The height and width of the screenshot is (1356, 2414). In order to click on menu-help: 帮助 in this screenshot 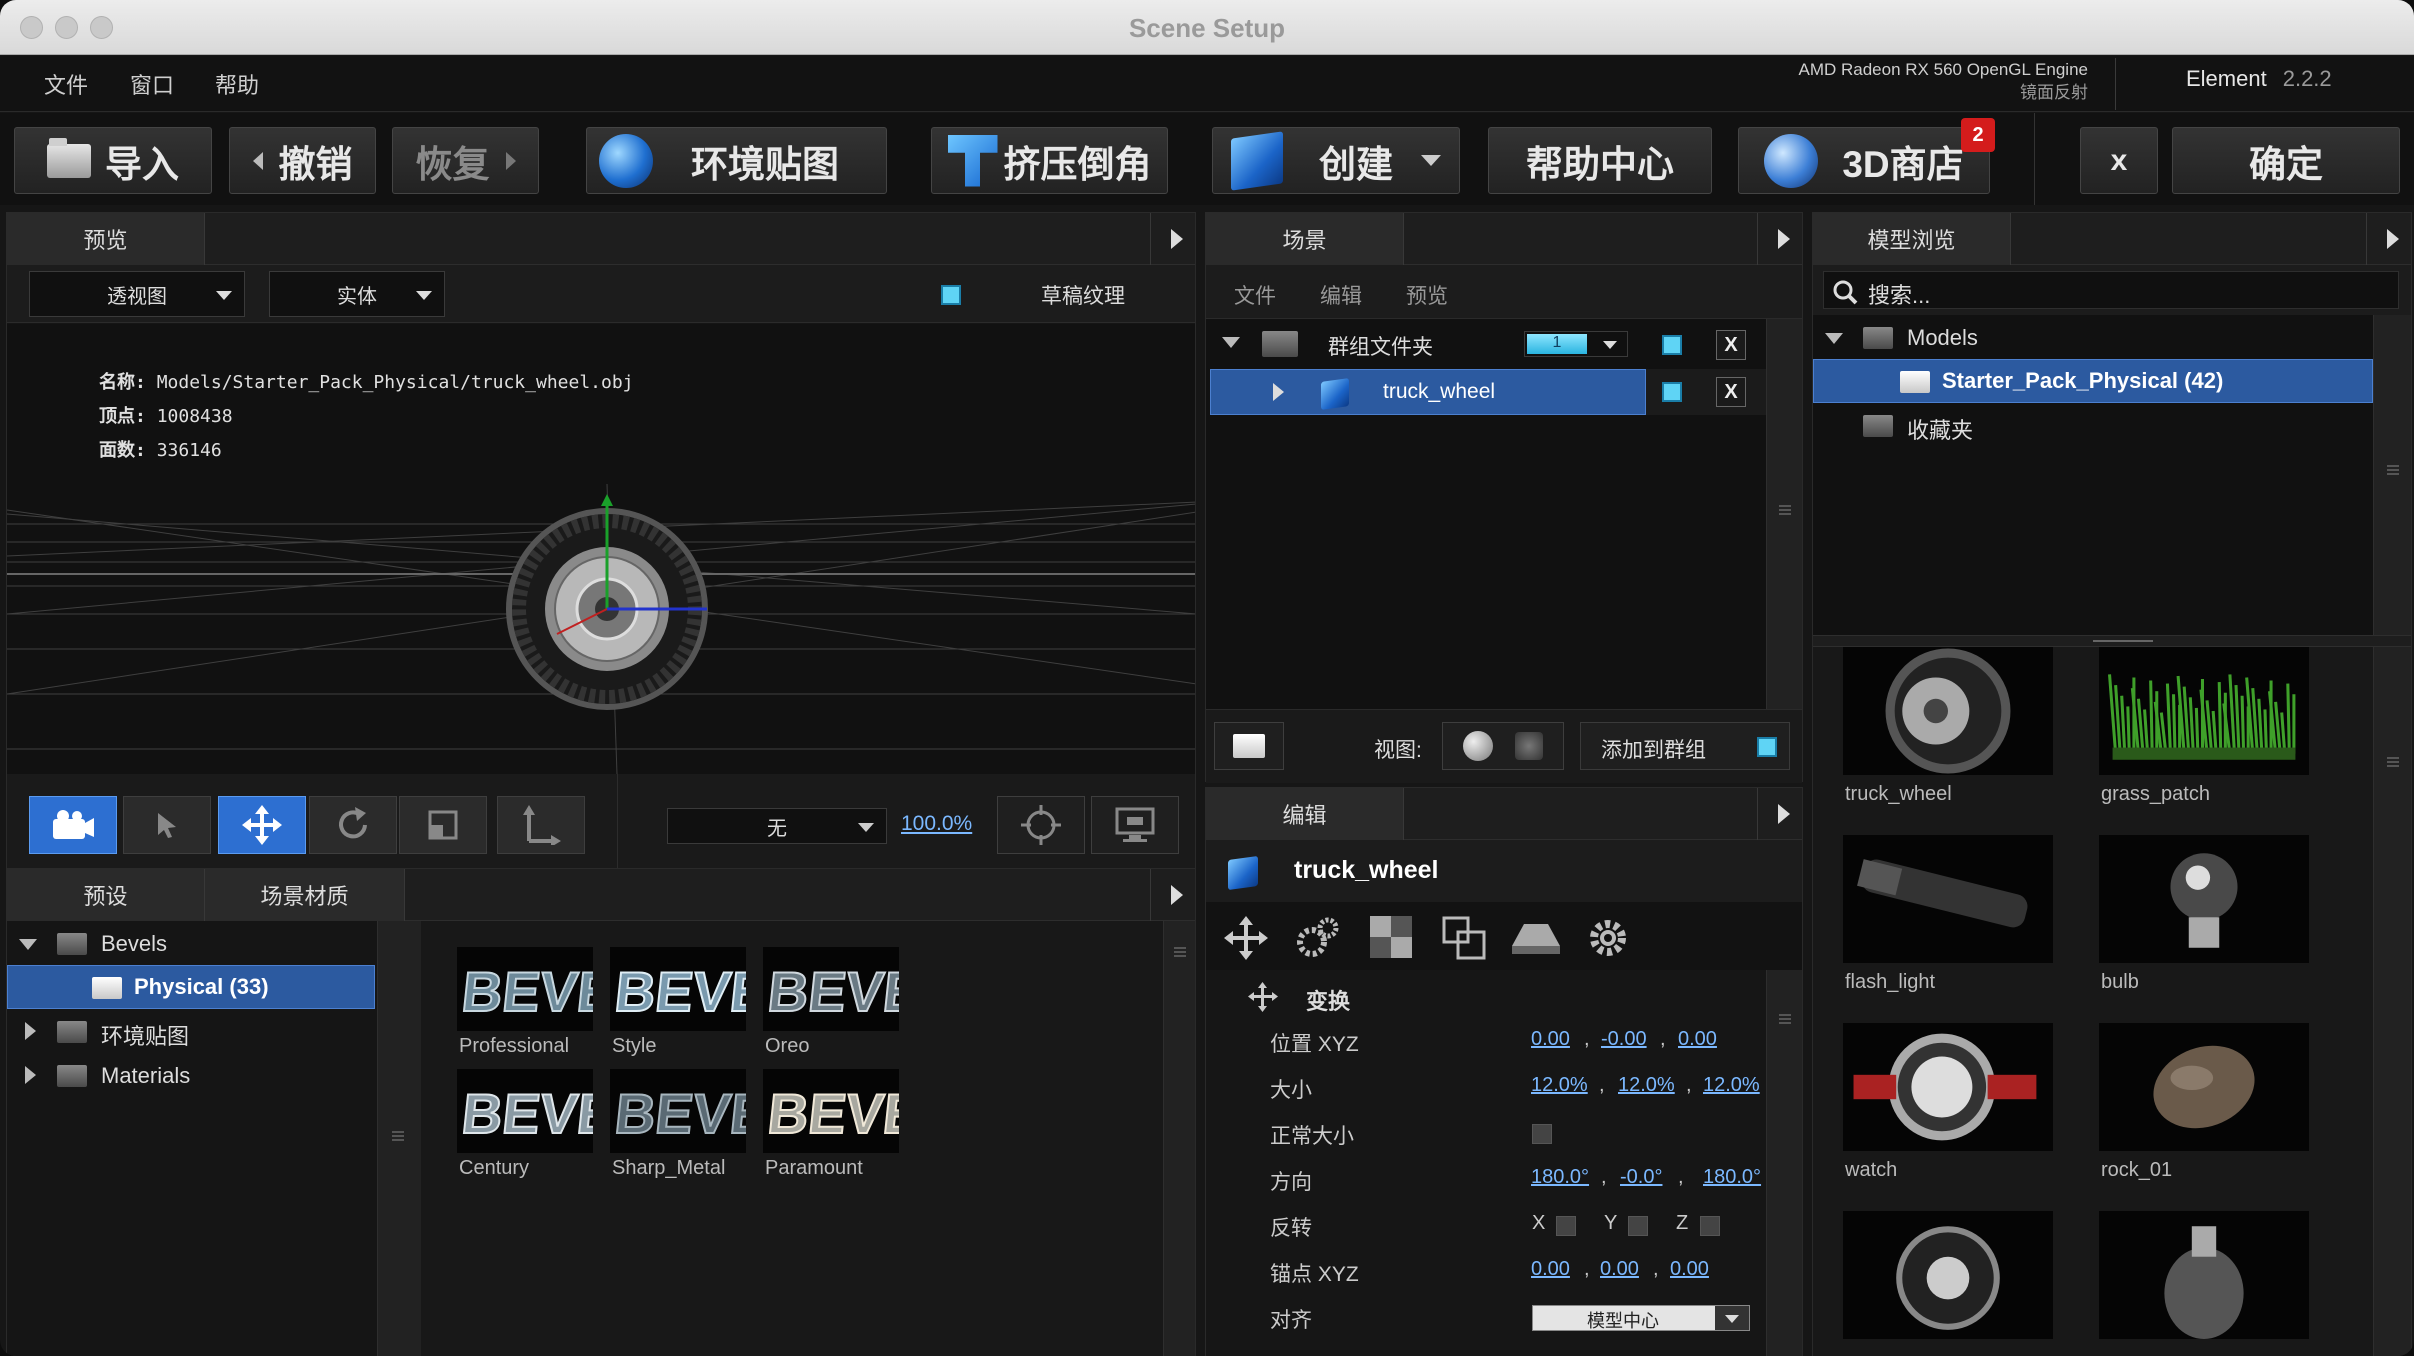, I will do `click(237, 84)`.